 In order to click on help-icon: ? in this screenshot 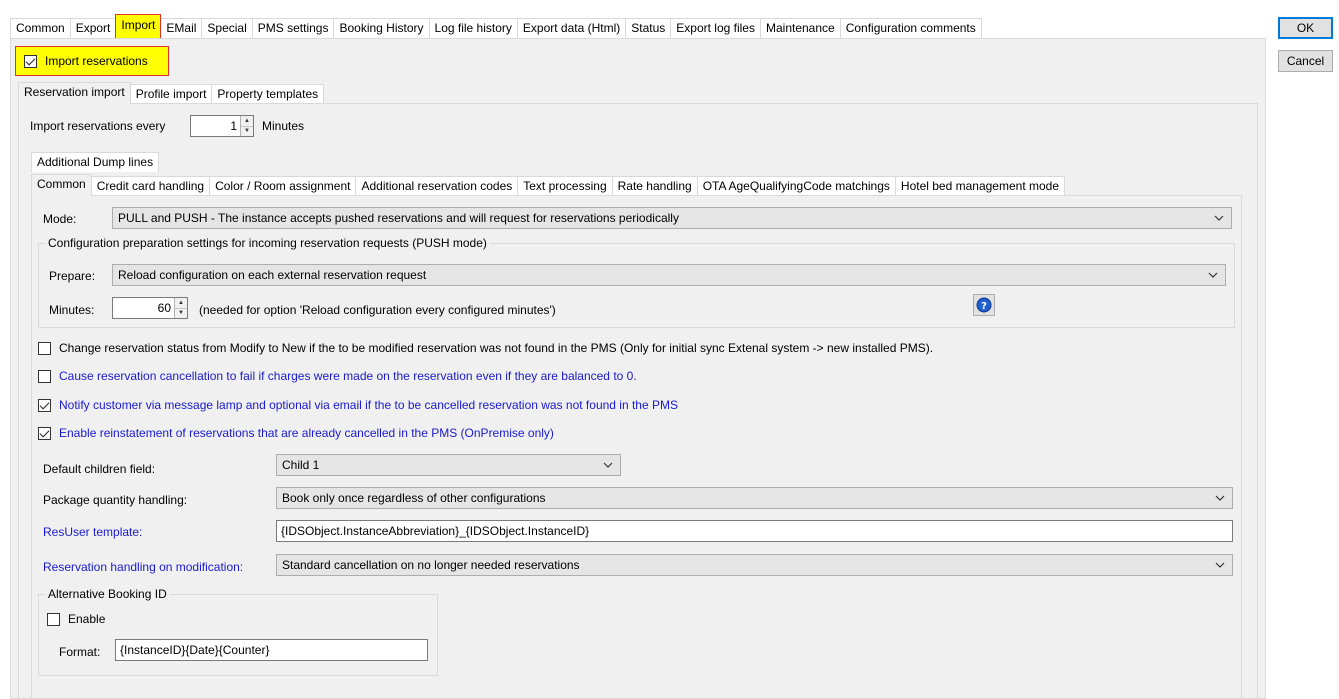, I will do `click(984, 305)`.